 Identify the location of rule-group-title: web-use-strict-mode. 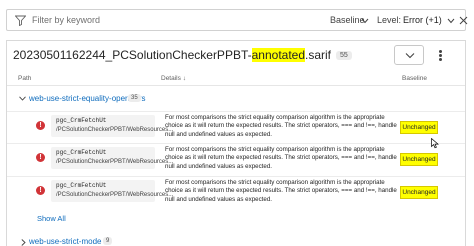
(65, 241).